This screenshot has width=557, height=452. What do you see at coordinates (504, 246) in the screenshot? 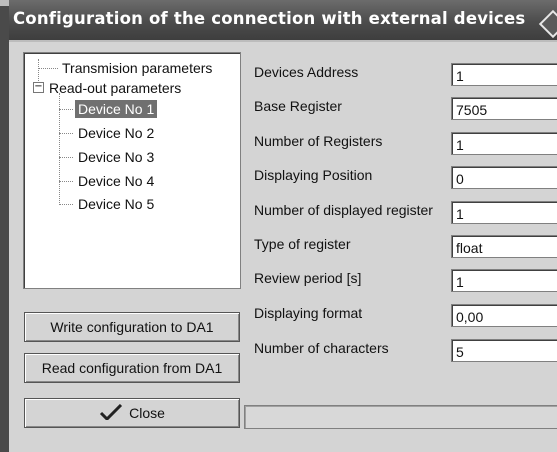
I see `type-of-register-input: float` at bounding box center [504, 246].